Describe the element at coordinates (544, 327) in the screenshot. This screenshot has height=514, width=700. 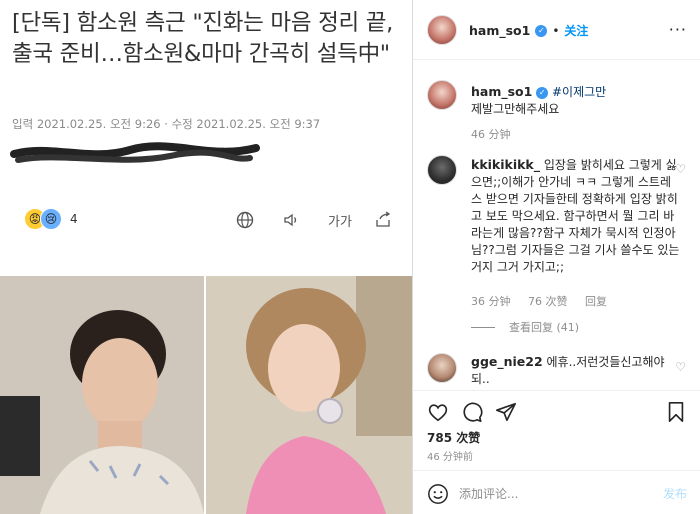
I see `view-replies-label: 查看回复 (41)` at that location.